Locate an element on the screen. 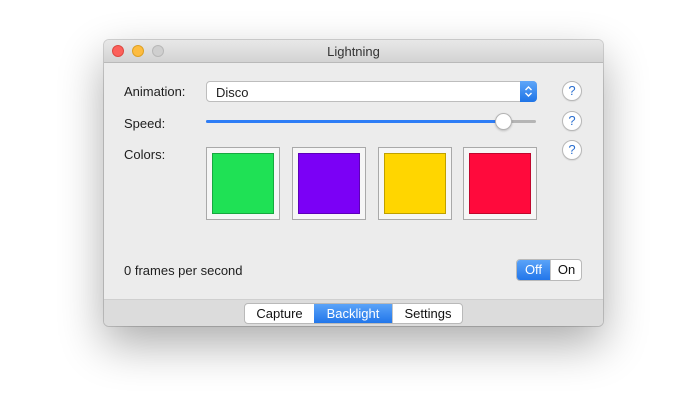 The width and height of the screenshot is (700, 400). animation-select-value: Disco is located at coordinates (232, 92).